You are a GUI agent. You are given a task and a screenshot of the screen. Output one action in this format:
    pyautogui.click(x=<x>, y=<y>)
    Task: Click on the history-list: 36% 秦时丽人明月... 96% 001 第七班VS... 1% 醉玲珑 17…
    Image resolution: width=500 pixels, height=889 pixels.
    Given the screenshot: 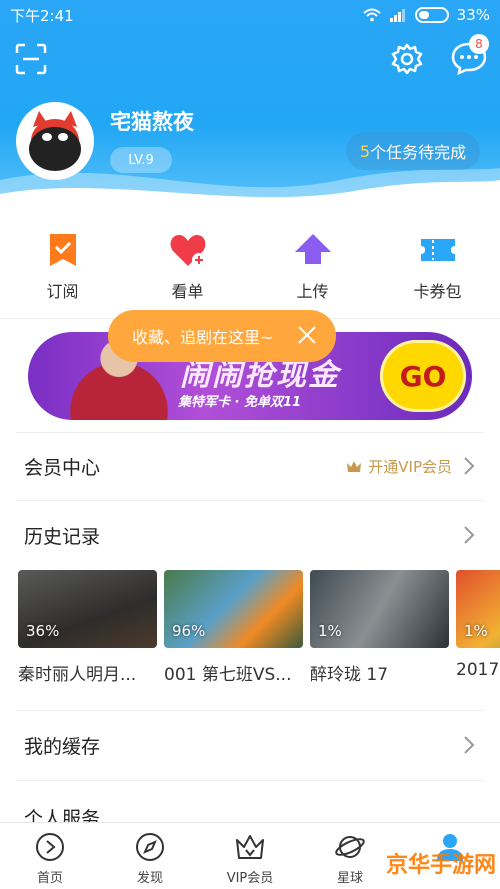 What is the action you would take?
    pyautogui.click(x=259, y=630)
    